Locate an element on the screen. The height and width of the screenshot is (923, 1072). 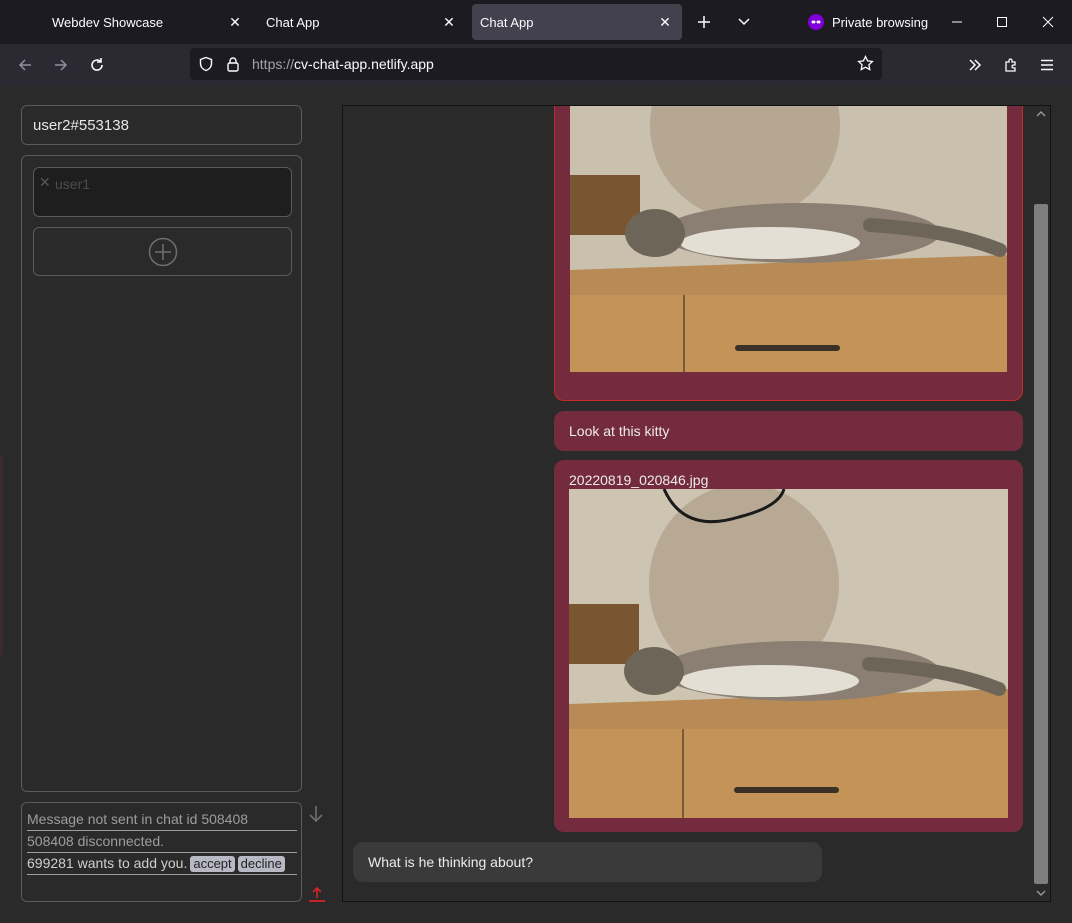
message-bubble-text: What is he thinking about? is located at coordinates (587, 862).